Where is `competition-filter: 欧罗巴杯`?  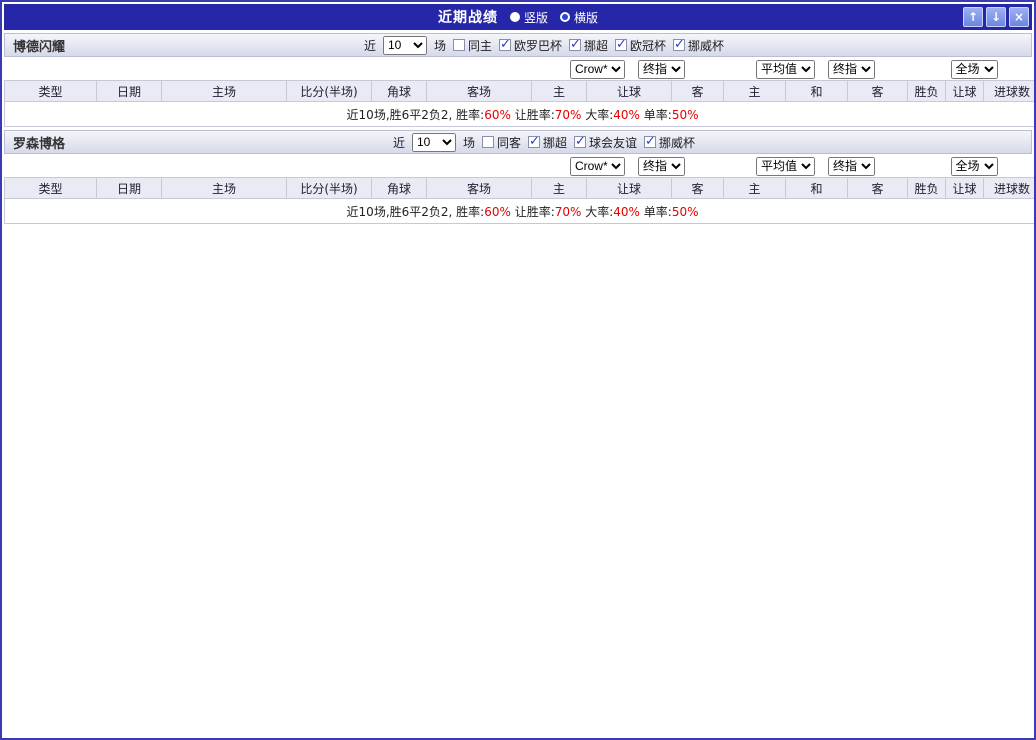 competition-filter: 欧罗巴杯 is located at coordinates (530, 45).